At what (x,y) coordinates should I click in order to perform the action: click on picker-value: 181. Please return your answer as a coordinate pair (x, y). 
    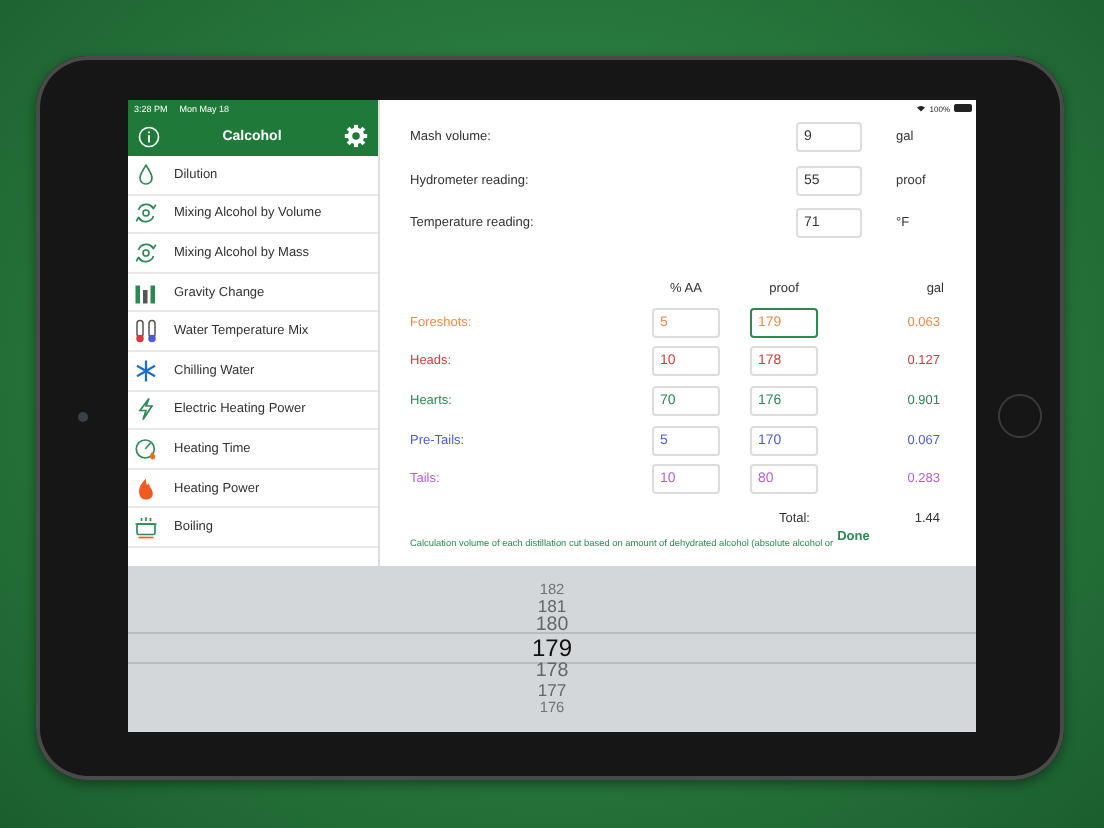
    Looking at the image, I should click on (552, 606).